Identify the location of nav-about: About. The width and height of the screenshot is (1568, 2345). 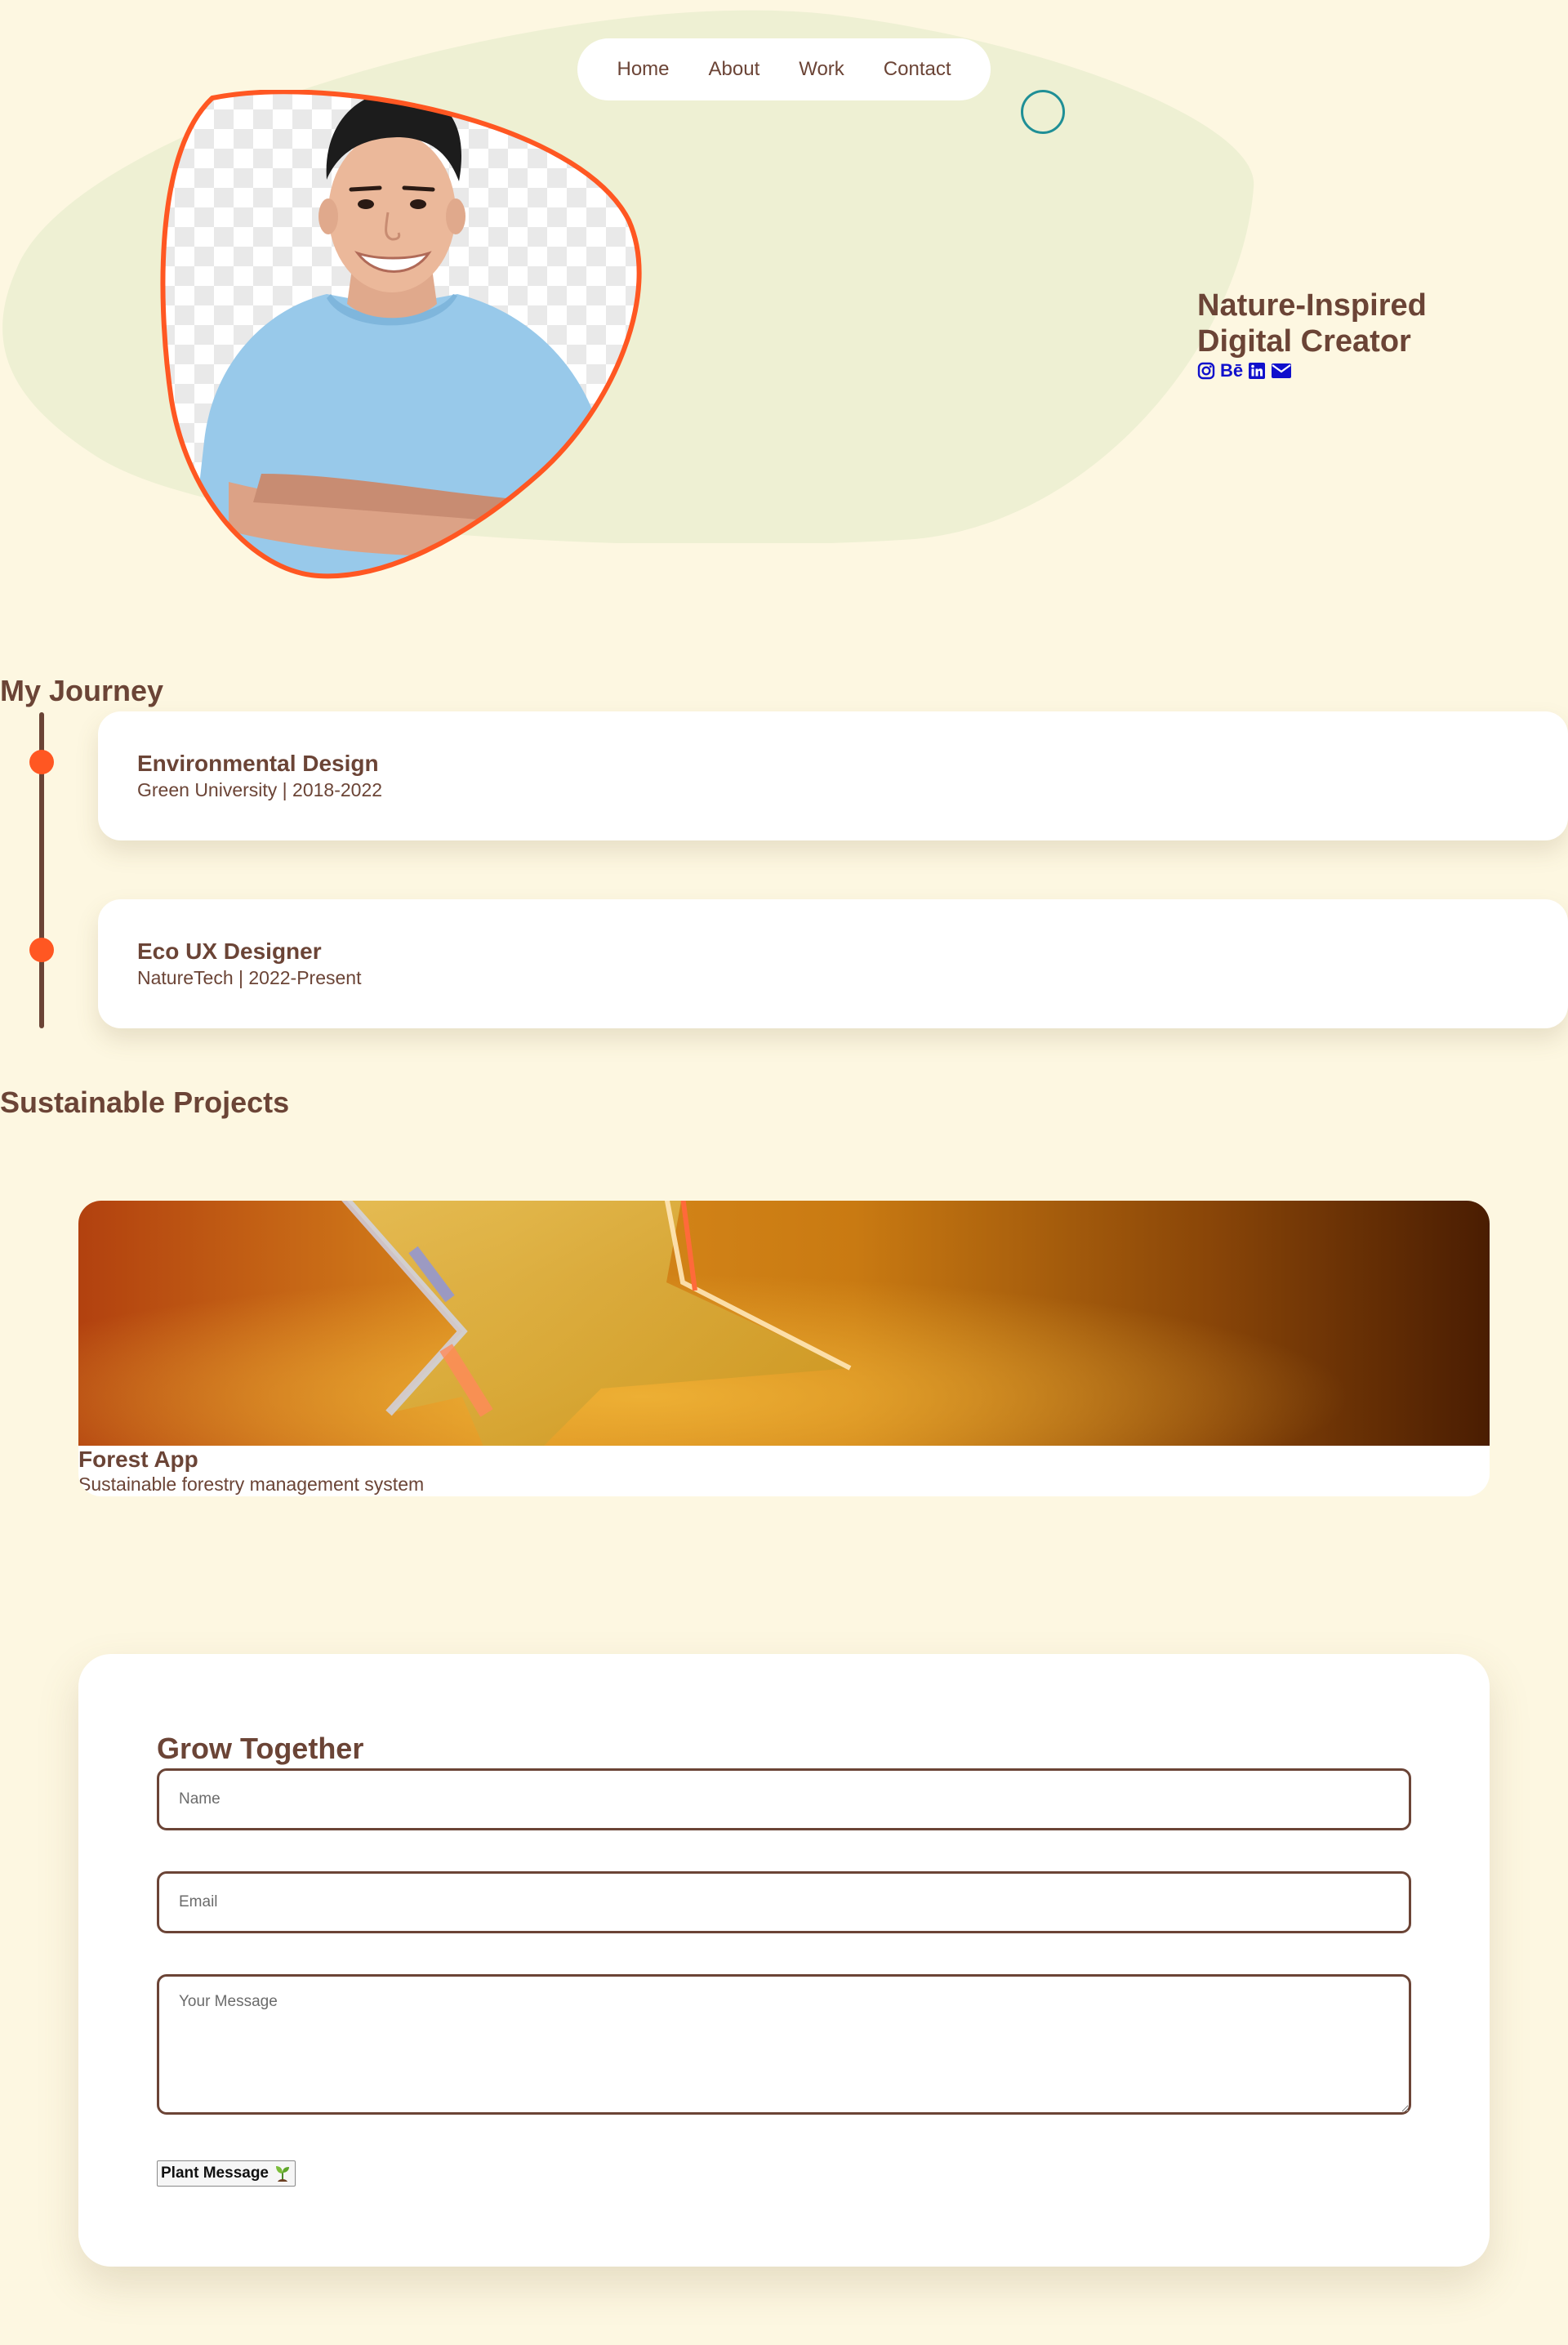
(734, 69).